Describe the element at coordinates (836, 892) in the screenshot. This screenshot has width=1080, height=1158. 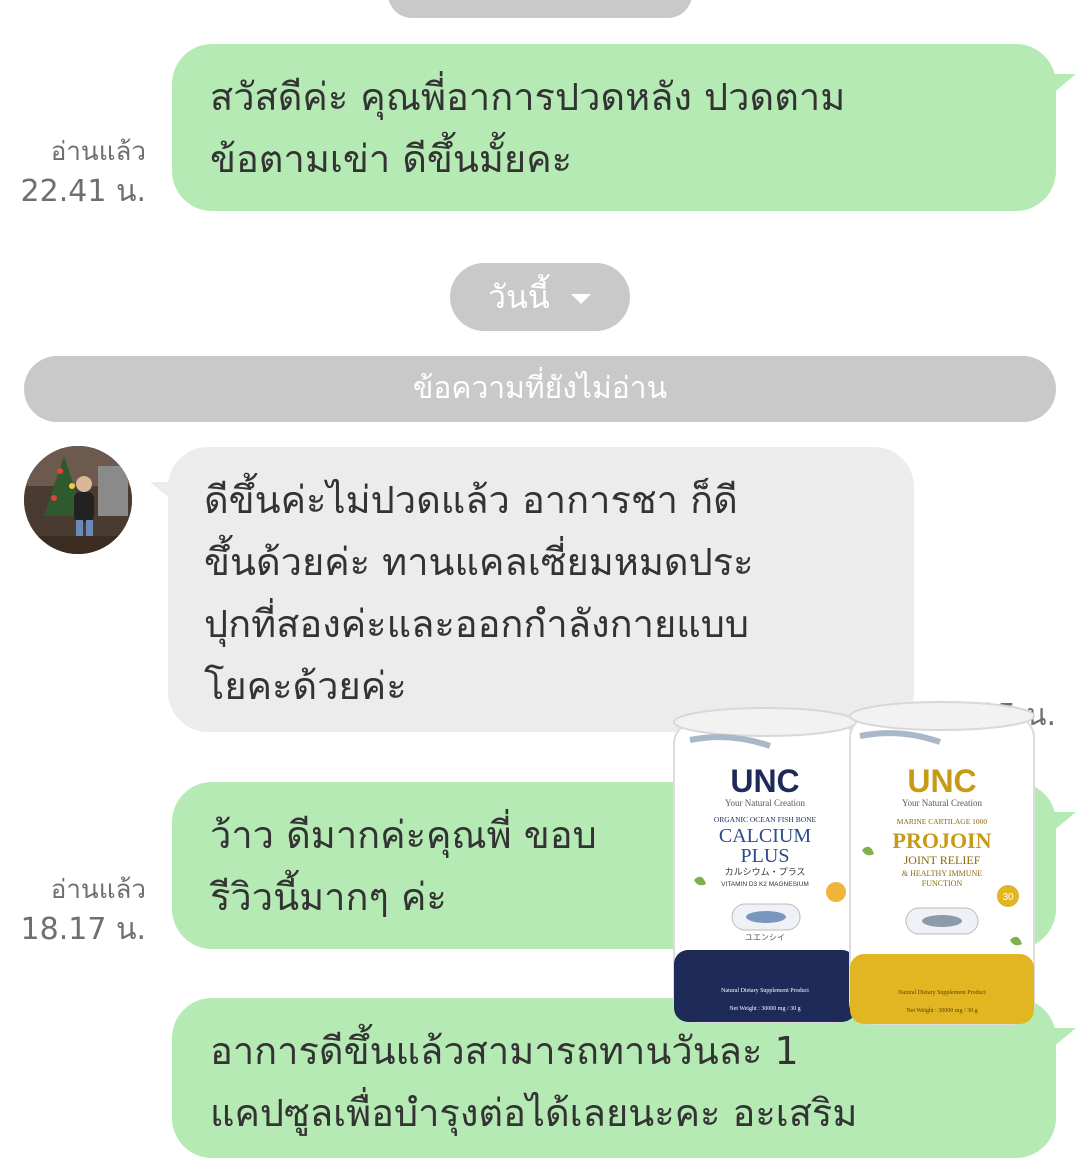
I see `badge-icon` at that location.